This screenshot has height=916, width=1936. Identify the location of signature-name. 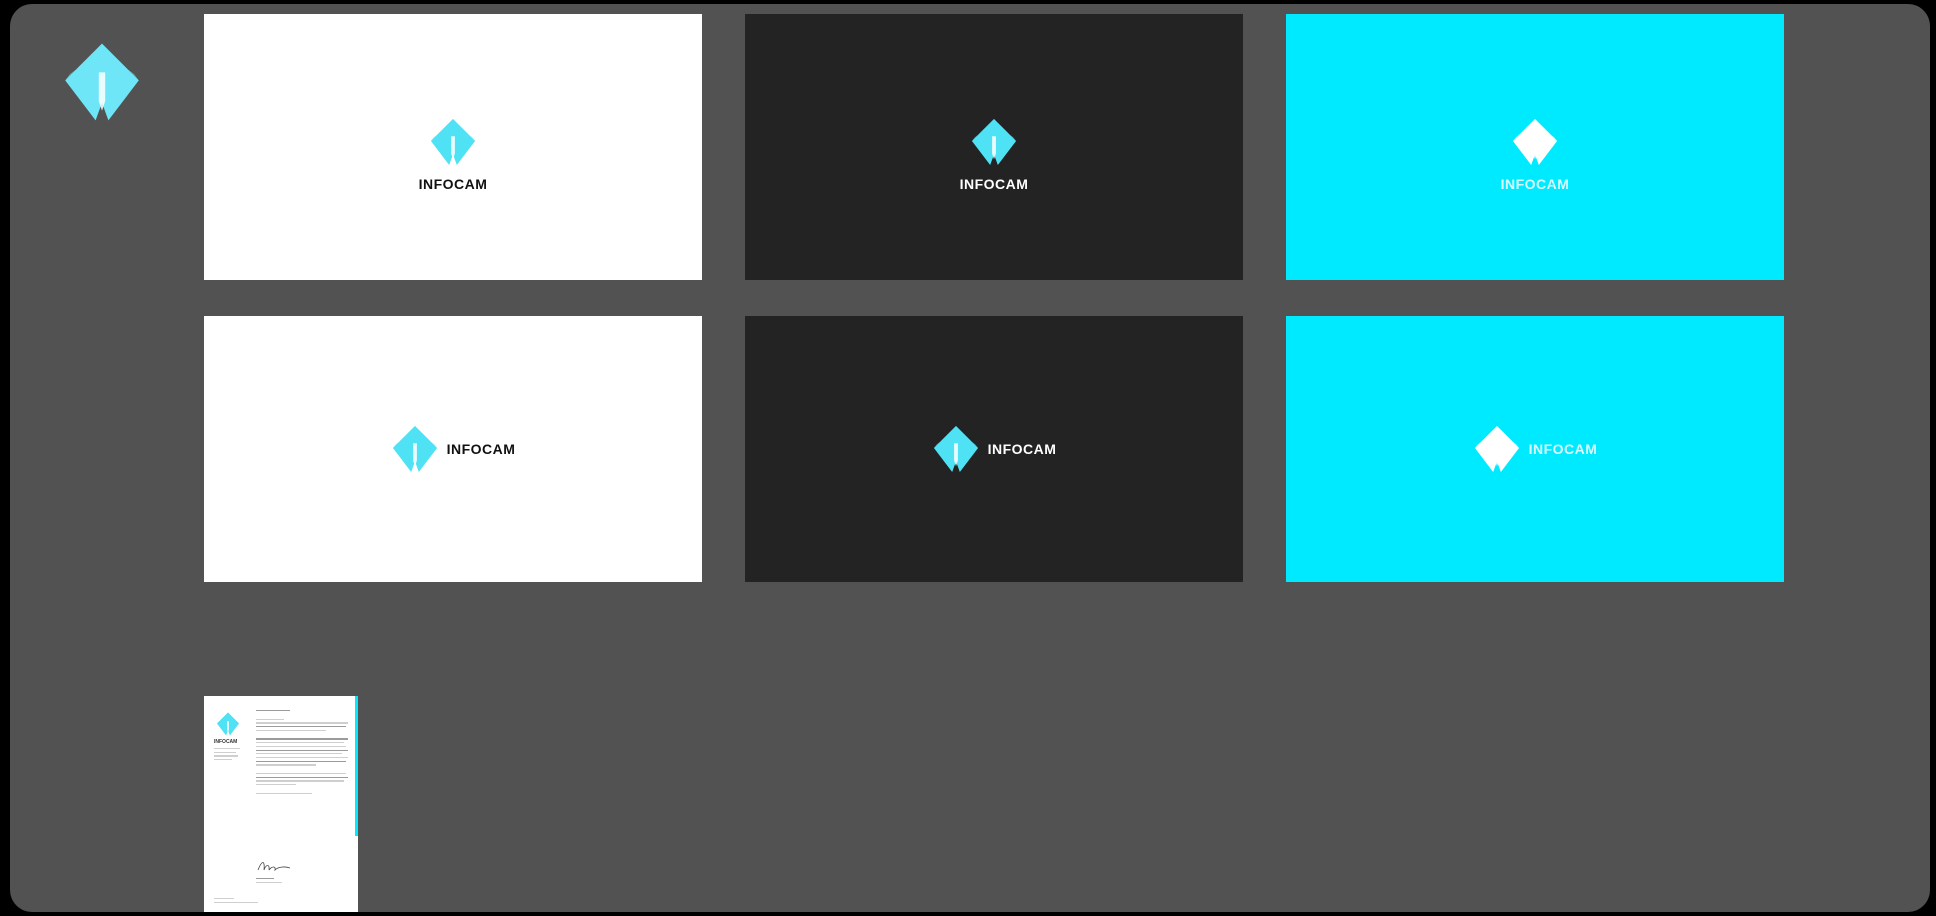
(271, 881).